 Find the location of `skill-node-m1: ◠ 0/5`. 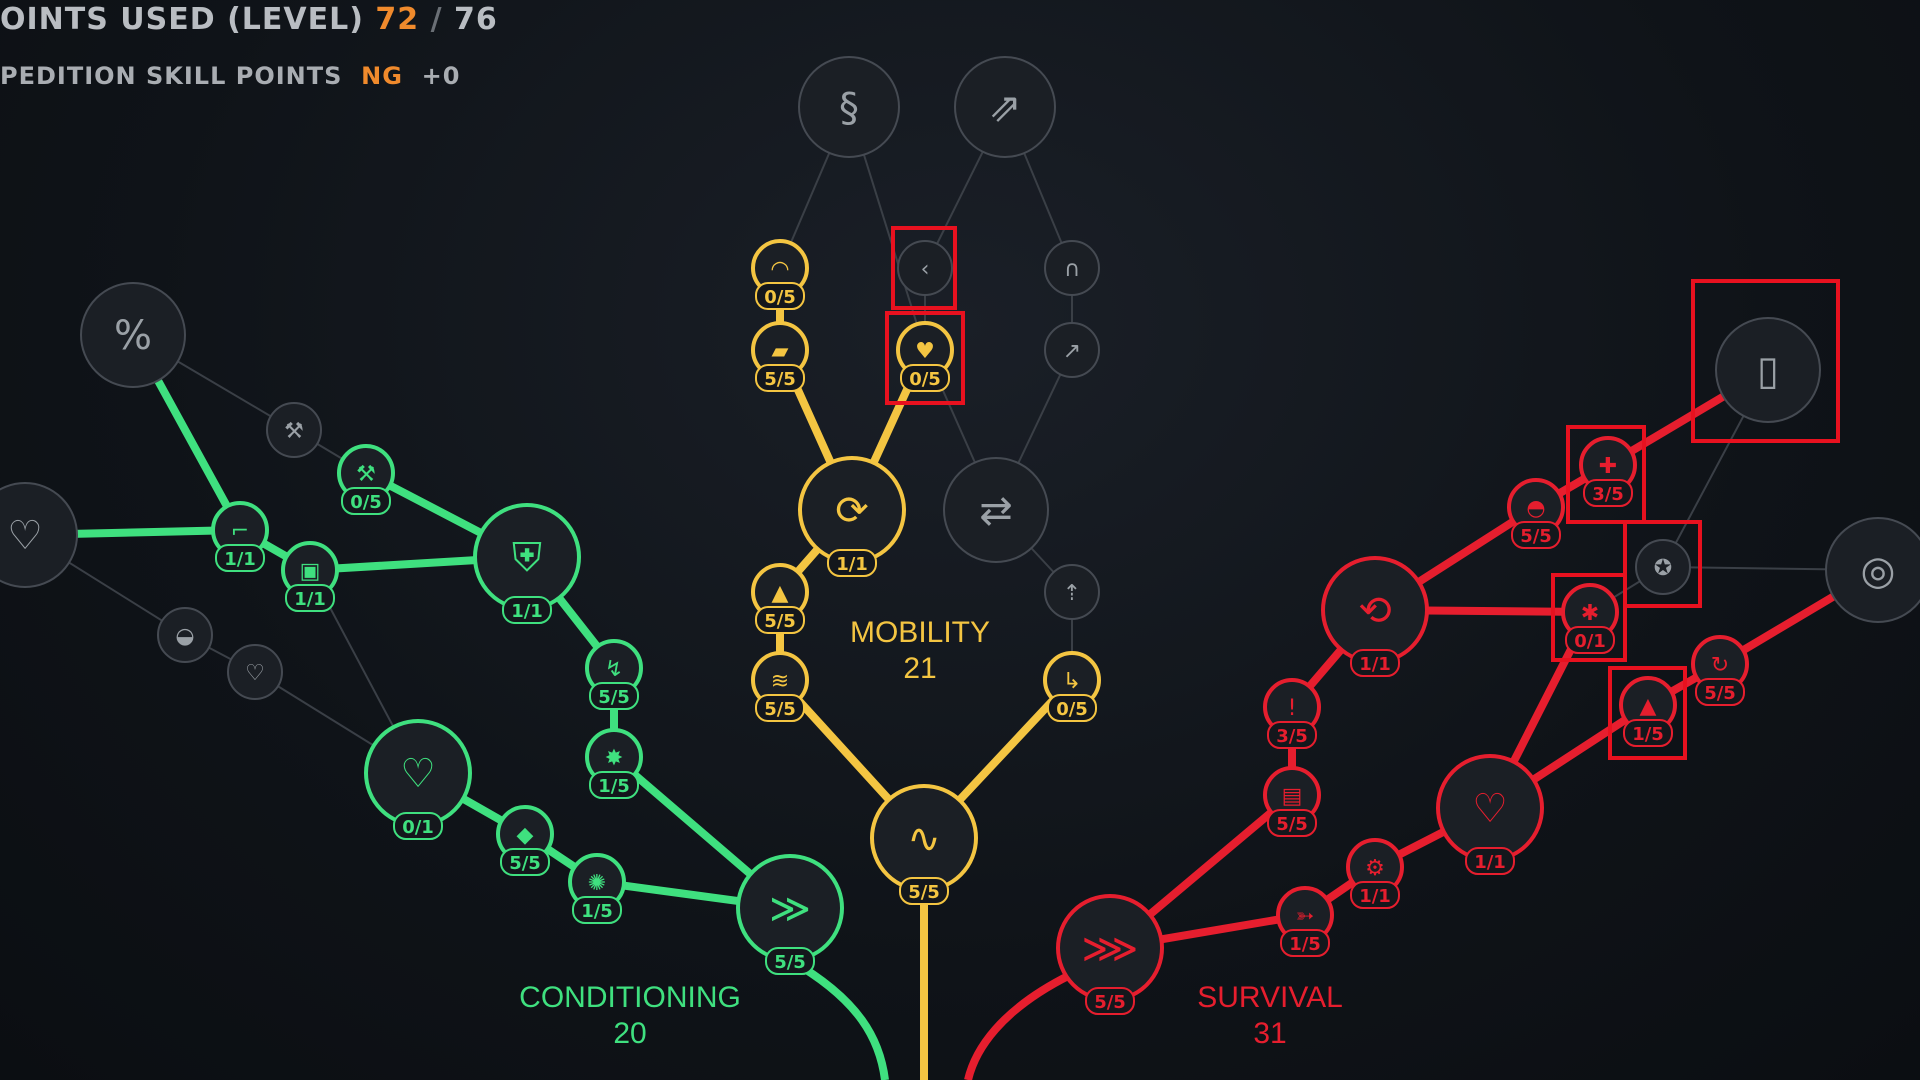

skill-node-m1: ◠ 0/5 is located at coordinates (780, 274).